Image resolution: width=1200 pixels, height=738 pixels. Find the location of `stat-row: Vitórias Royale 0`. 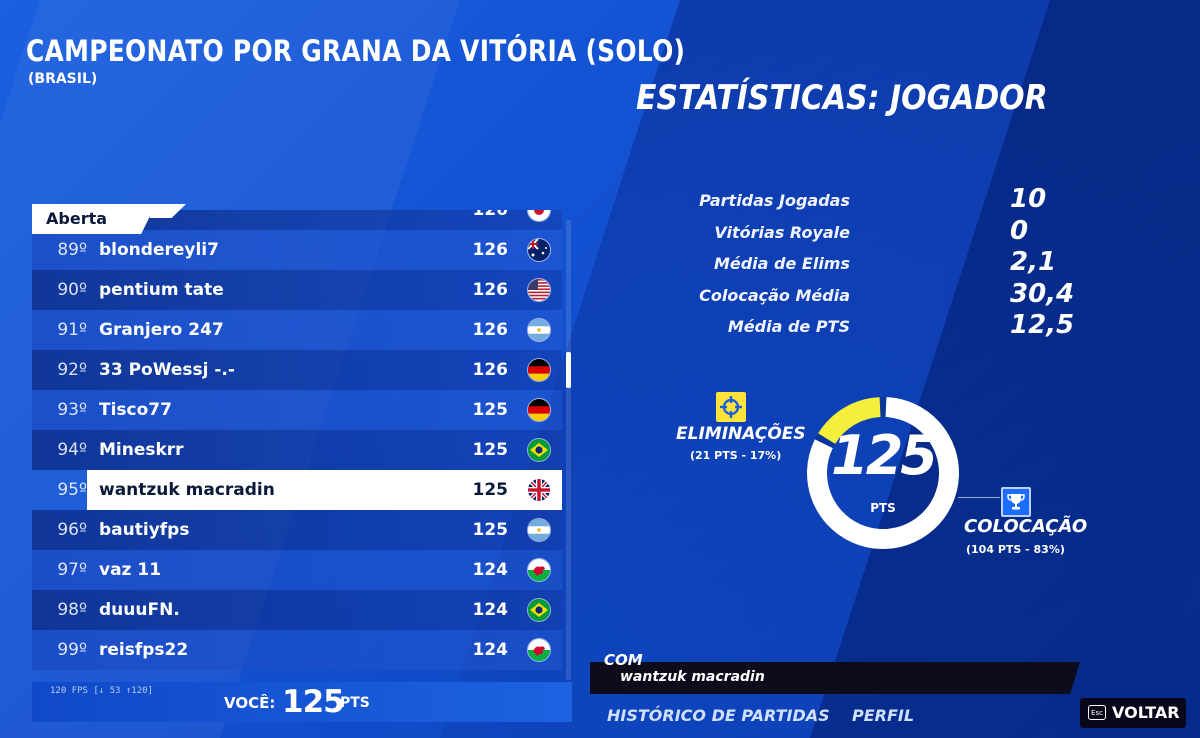

stat-row: Vitórias Royale 0 is located at coordinates (890, 231).